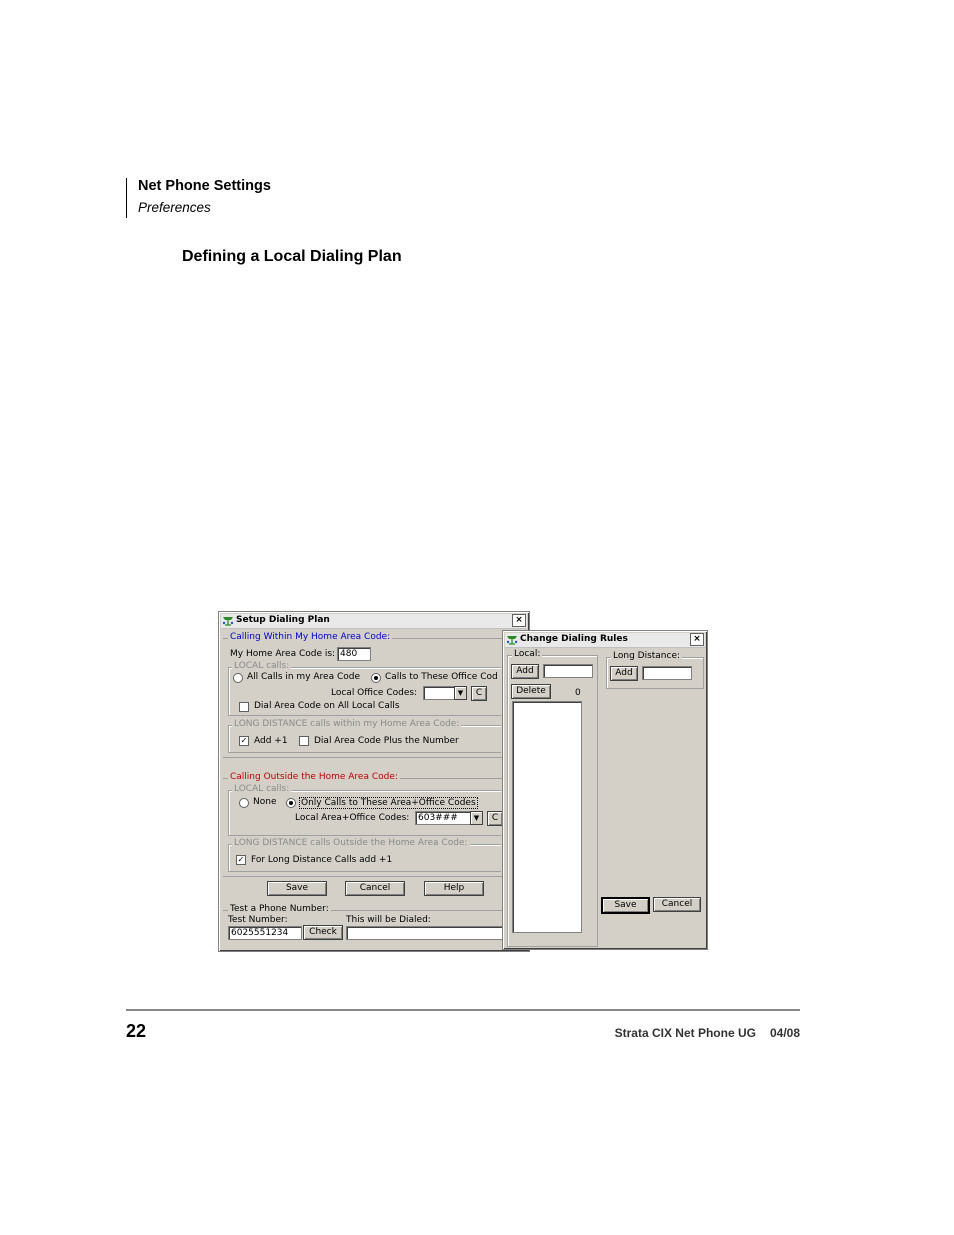 Image resolution: width=954 pixels, height=1235 pixels. What do you see at coordinates (292, 256) in the screenshot?
I see `section-title: Defining a Local Dialing Plan` at bounding box center [292, 256].